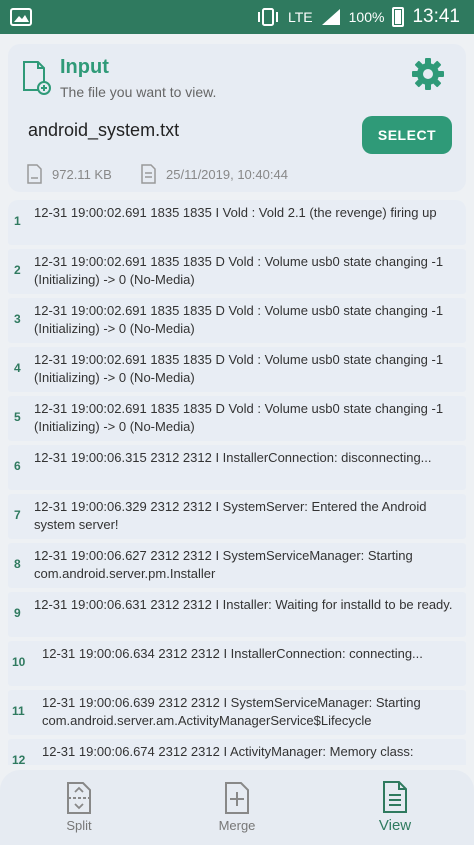 This screenshot has width=474, height=845. I want to click on log-line-number: 7, so click(17, 515).